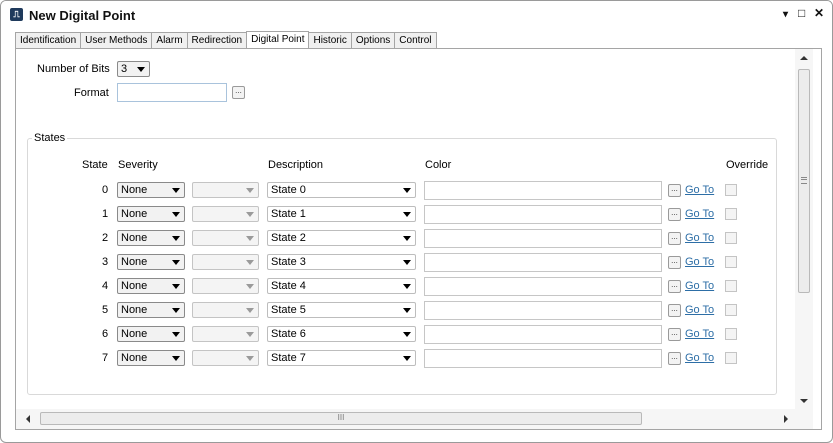 The height and width of the screenshot is (443, 833). I want to click on tab-options: Options, so click(373, 40).